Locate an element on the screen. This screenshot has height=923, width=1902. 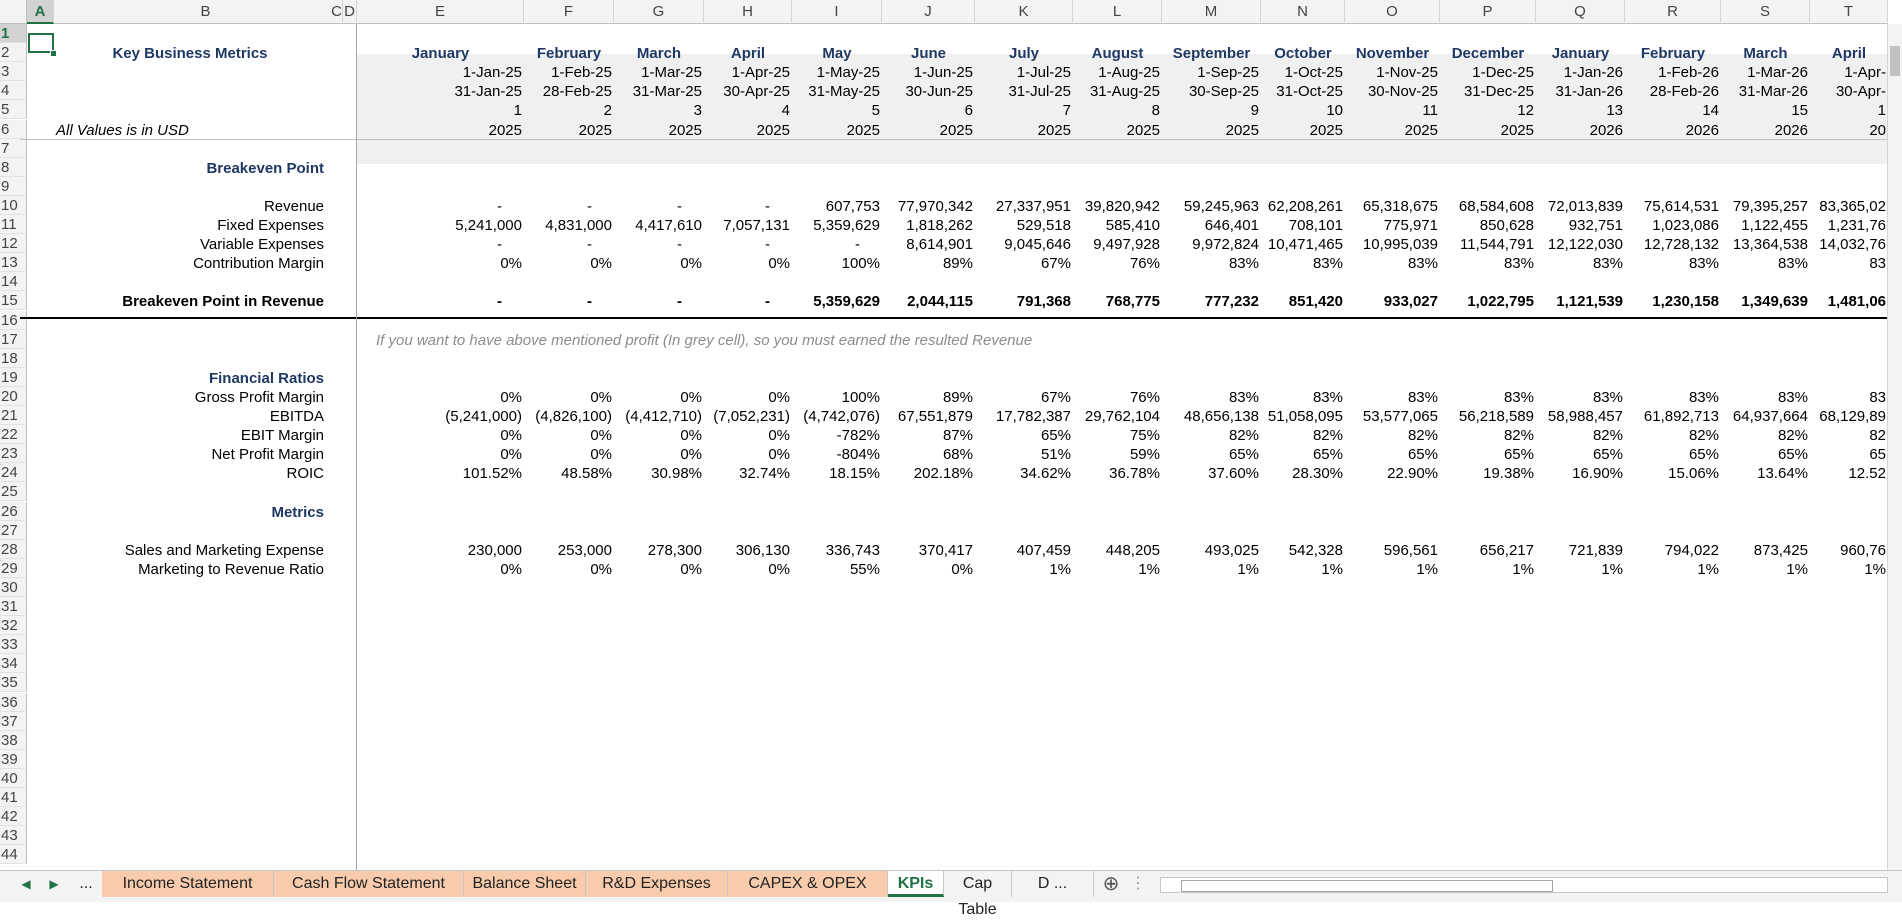
column-header-a: A is located at coordinates (40, 12).